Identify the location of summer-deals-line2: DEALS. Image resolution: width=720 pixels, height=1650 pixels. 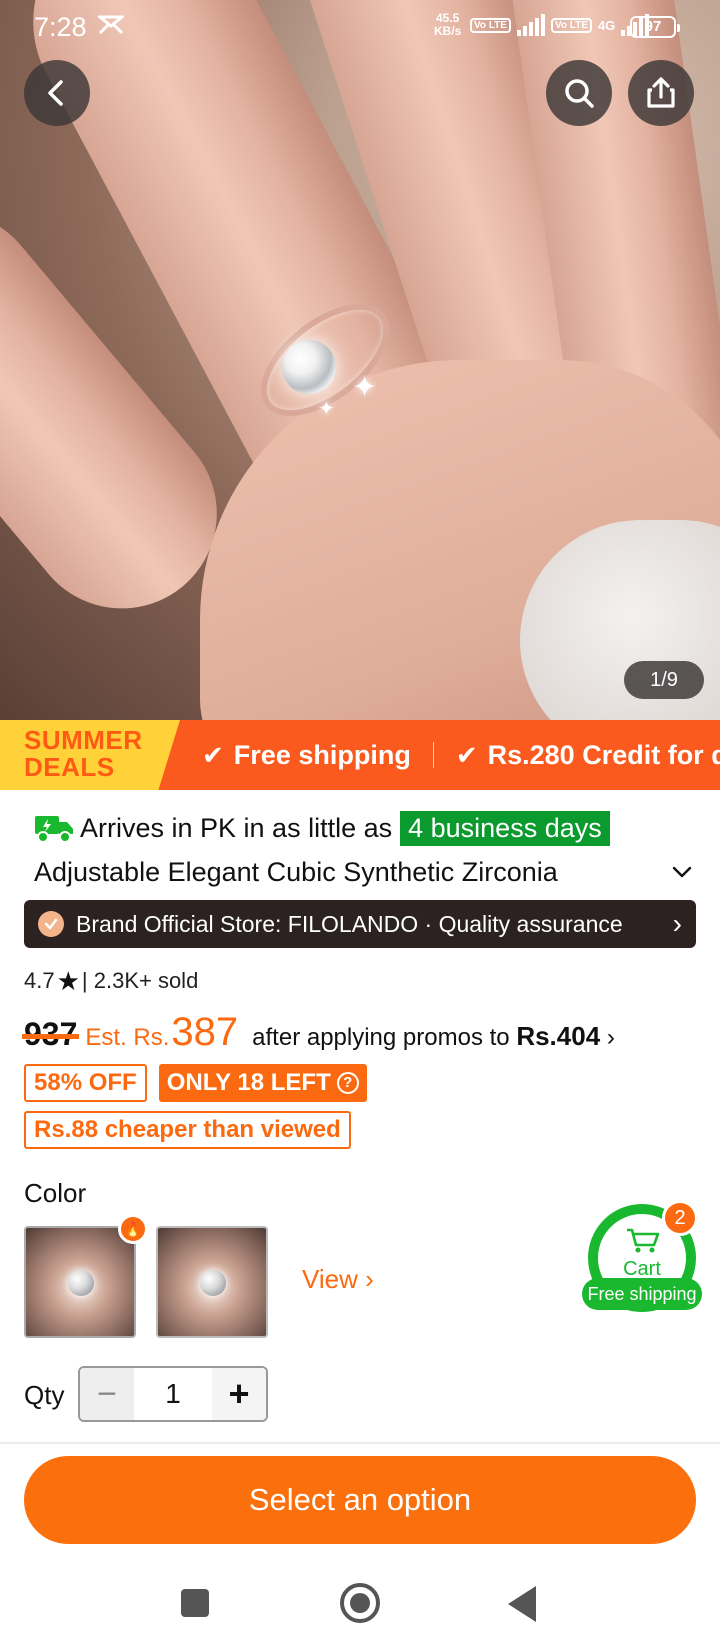
(69, 767).